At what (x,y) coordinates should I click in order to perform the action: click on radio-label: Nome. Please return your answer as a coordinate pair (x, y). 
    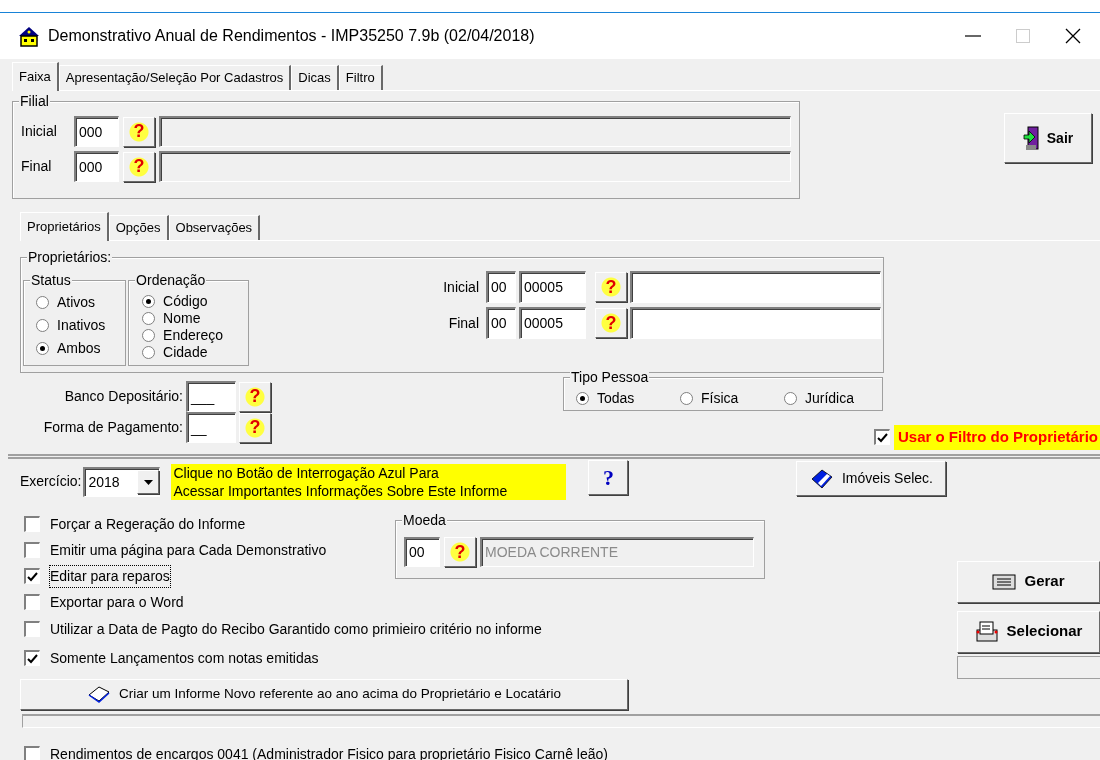
    Looking at the image, I should click on (182, 318).